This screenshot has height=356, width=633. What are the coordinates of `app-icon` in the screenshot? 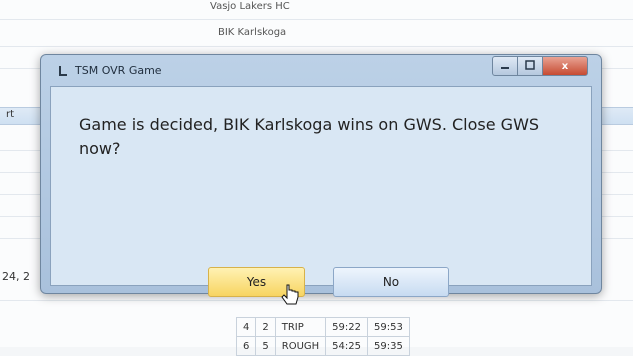 It's located at (63, 71).